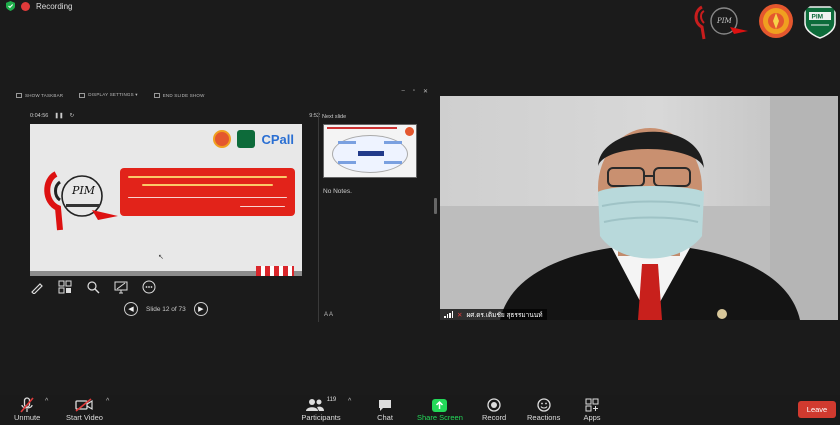 Image resolution: width=840 pixels, height=425 pixels. Describe the element at coordinates (362, 128) in the screenshot. I see `thumb-header-line` at that location.